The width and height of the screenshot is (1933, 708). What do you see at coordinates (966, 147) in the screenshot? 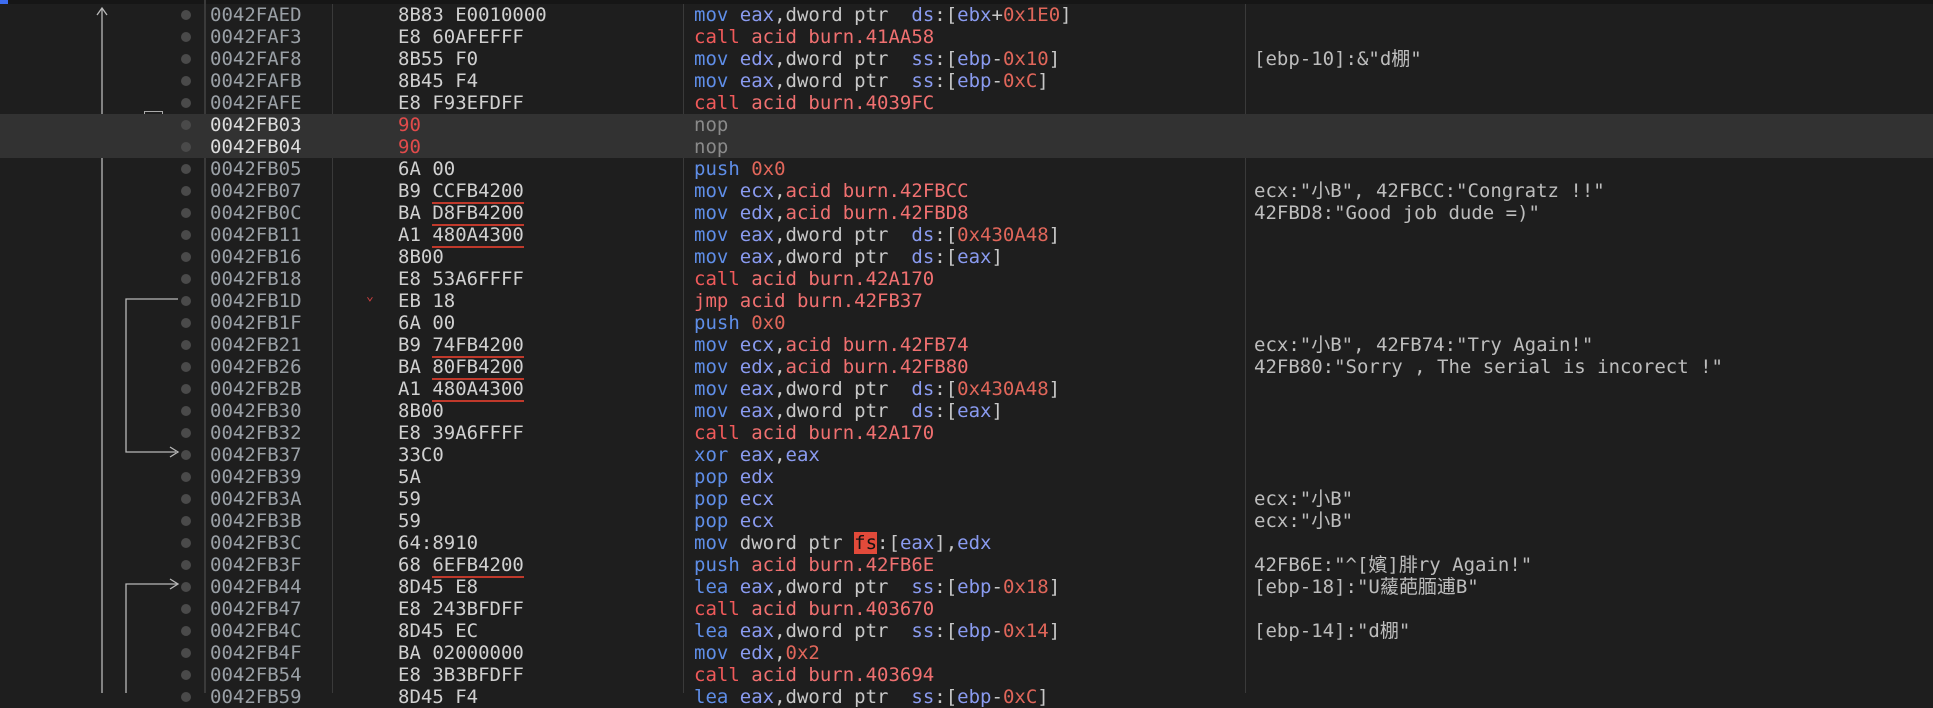
I see `listing-row: 0042FB04 90 nop` at bounding box center [966, 147].